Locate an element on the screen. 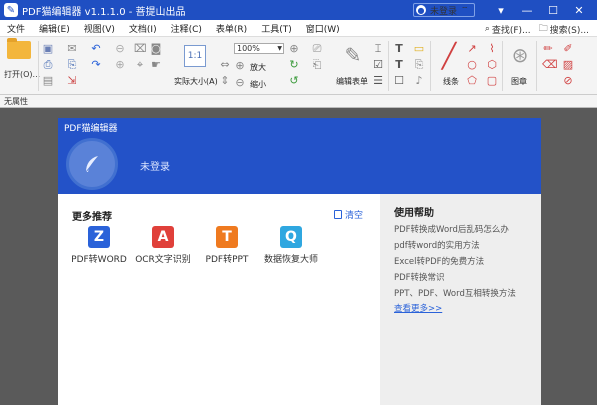 This screenshot has width=597, height=405. user-icon: ● is located at coordinates (421, 10).